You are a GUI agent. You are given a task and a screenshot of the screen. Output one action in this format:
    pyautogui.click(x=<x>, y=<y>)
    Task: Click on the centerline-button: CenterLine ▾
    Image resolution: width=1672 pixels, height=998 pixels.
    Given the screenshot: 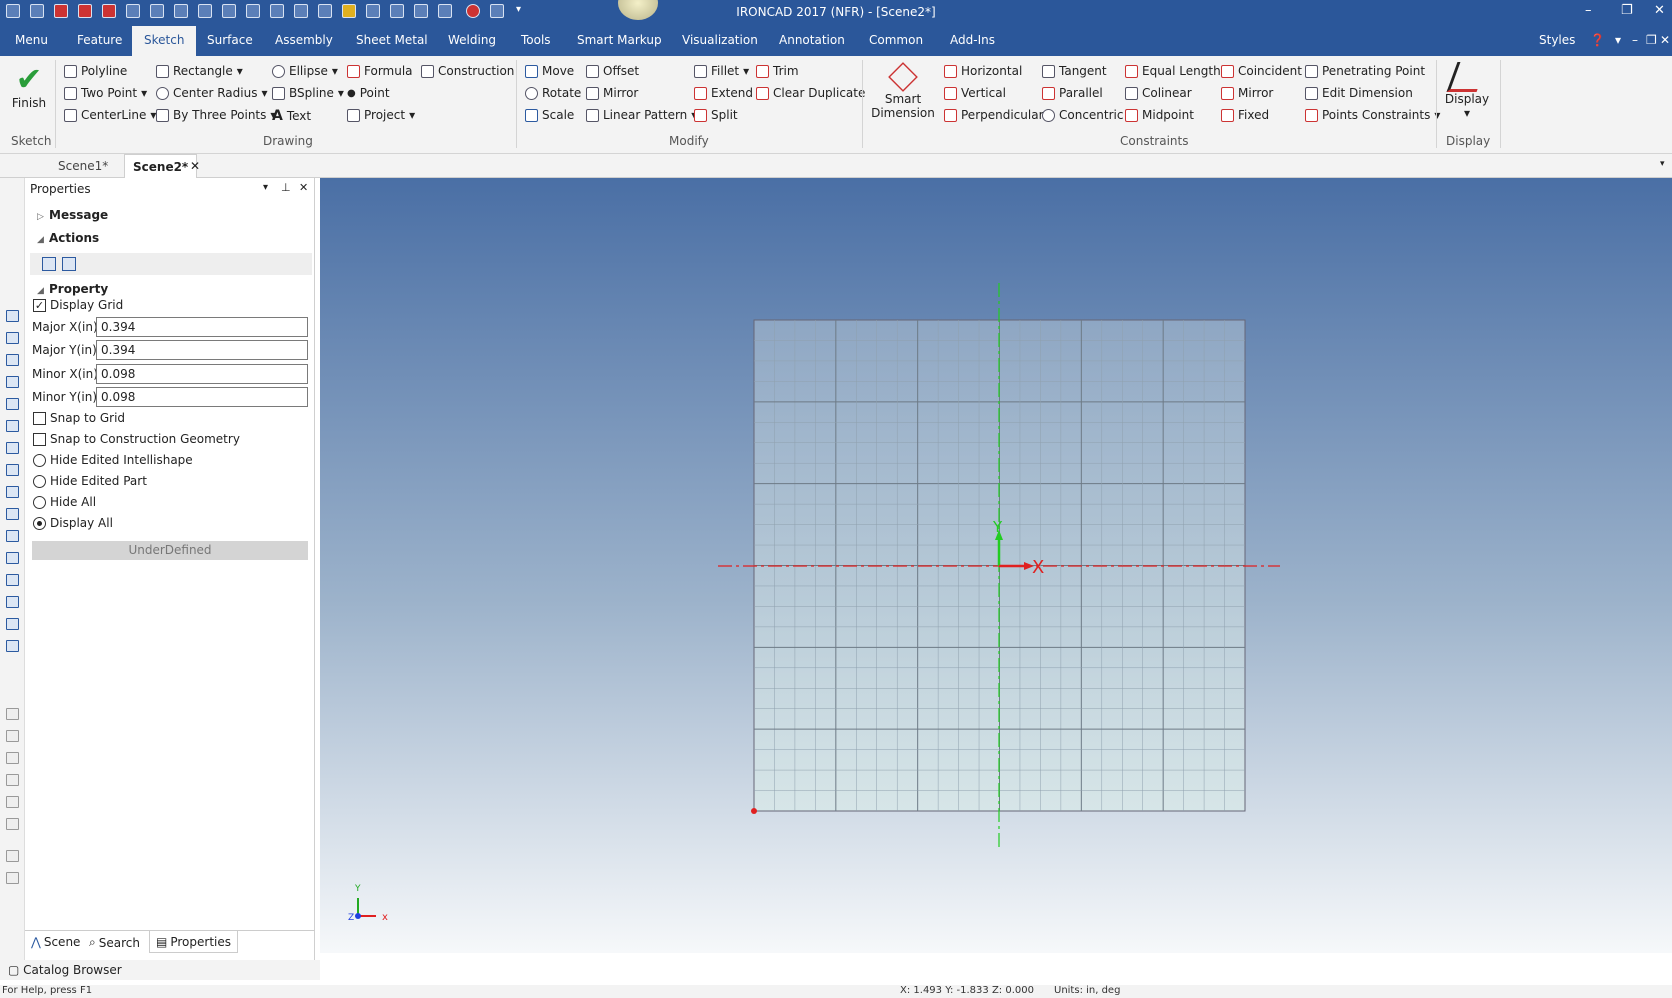 What is the action you would take?
    pyautogui.click(x=110, y=115)
    